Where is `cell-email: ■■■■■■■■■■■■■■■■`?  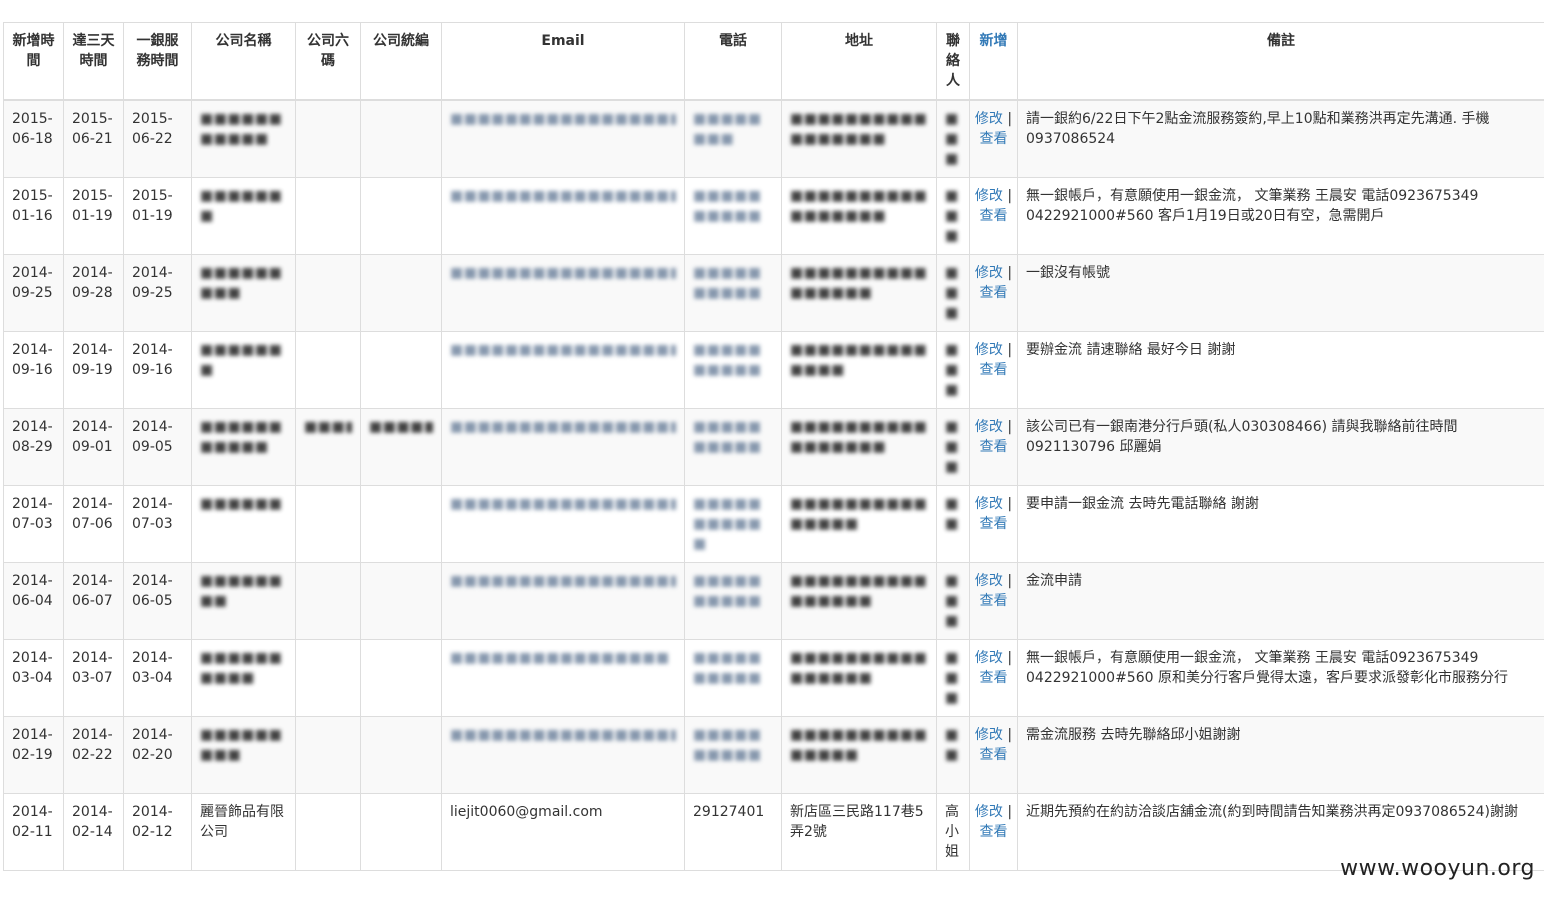
cell-email: ■■■■■■■■■■■■■■■■ is located at coordinates (563, 678).